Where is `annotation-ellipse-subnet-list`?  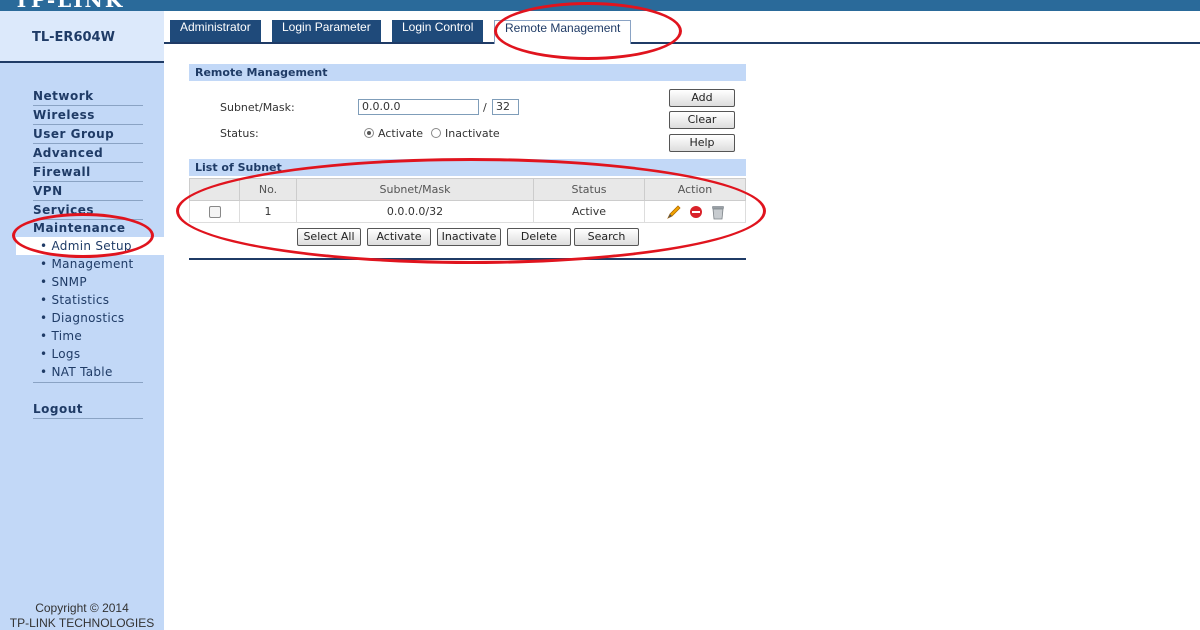 annotation-ellipse-subnet-list is located at coordinates (471, 211).